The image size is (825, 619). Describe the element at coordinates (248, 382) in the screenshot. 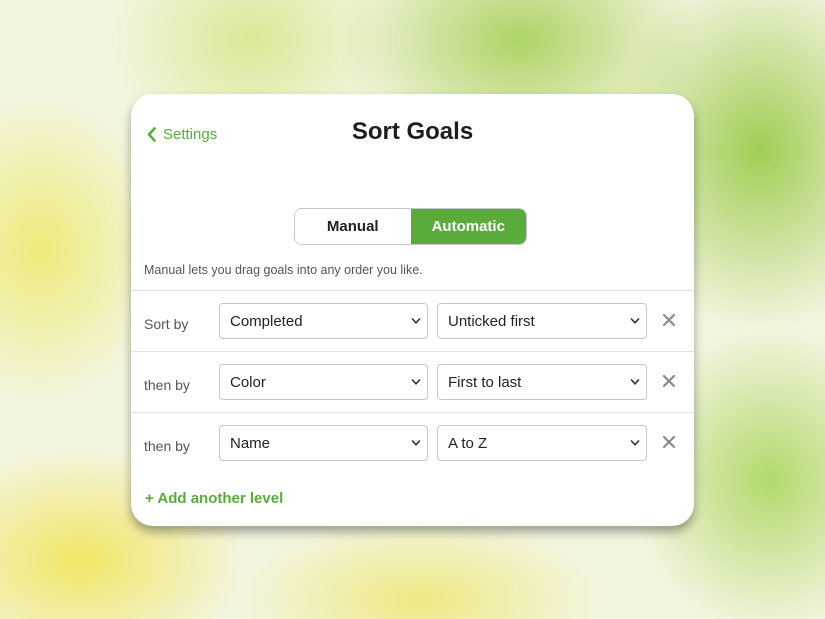

I see `sort-field-value: Color` at that location.